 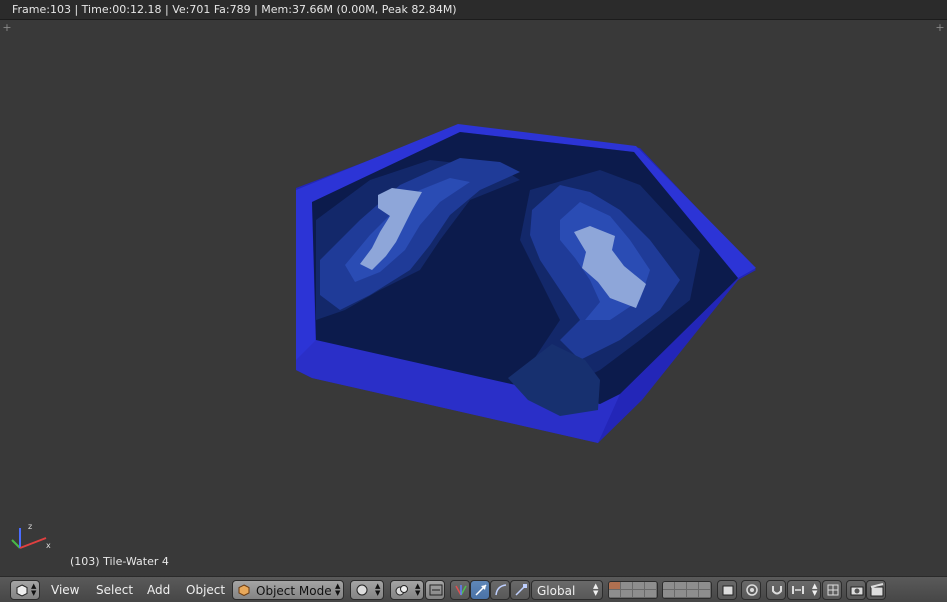 I want to click on scale-icon, so click(x=521, y=590).